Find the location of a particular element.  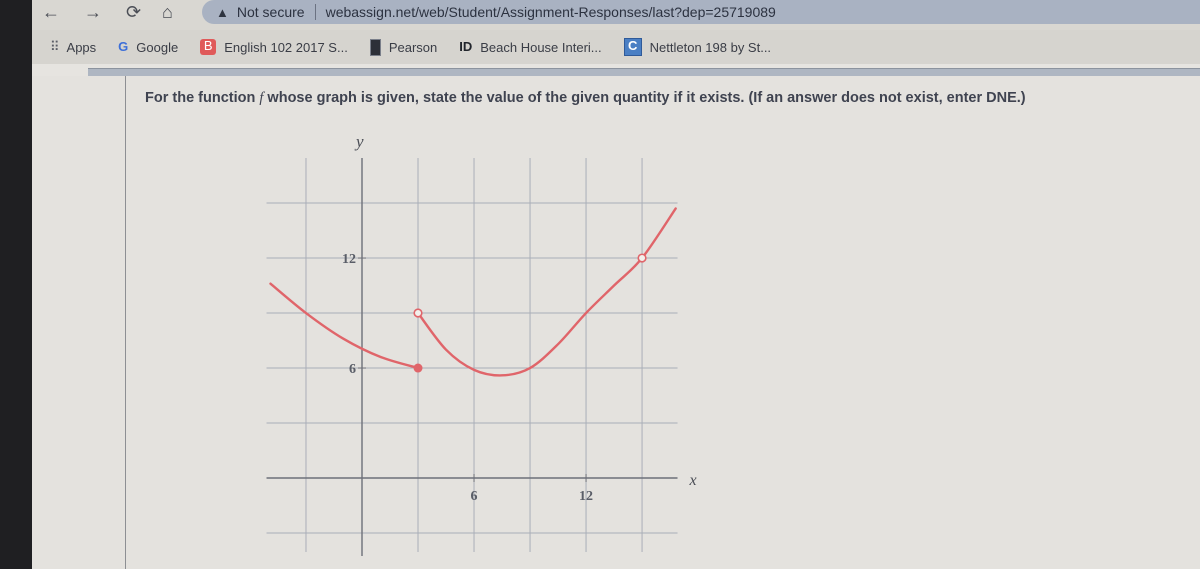

curves is located at coordinates (473, 292).